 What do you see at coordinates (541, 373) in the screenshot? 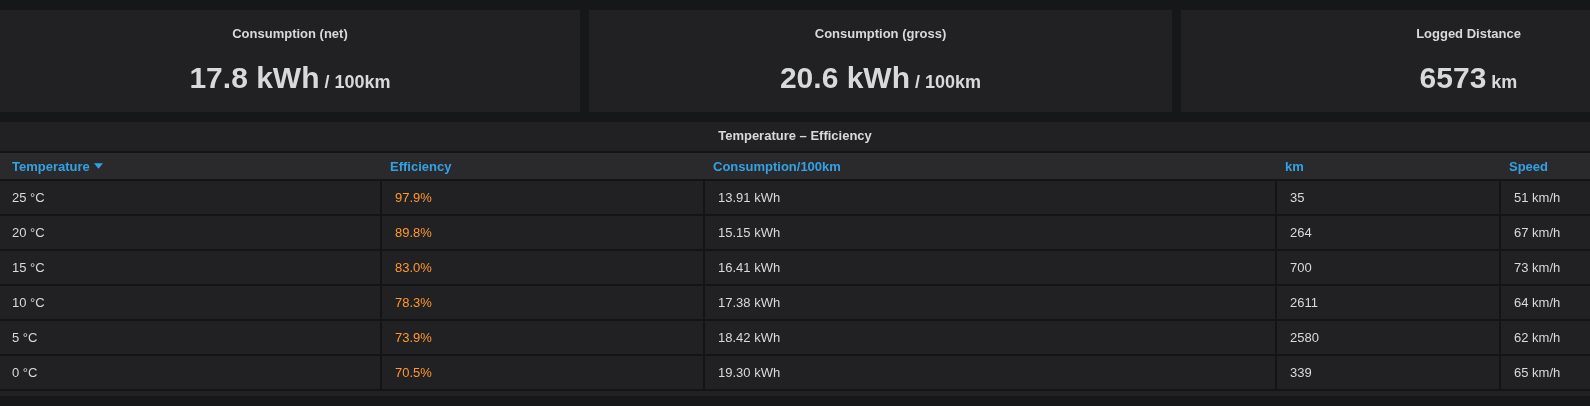
I see `table-cell: 70.5%` at bounding box center [541, 373].